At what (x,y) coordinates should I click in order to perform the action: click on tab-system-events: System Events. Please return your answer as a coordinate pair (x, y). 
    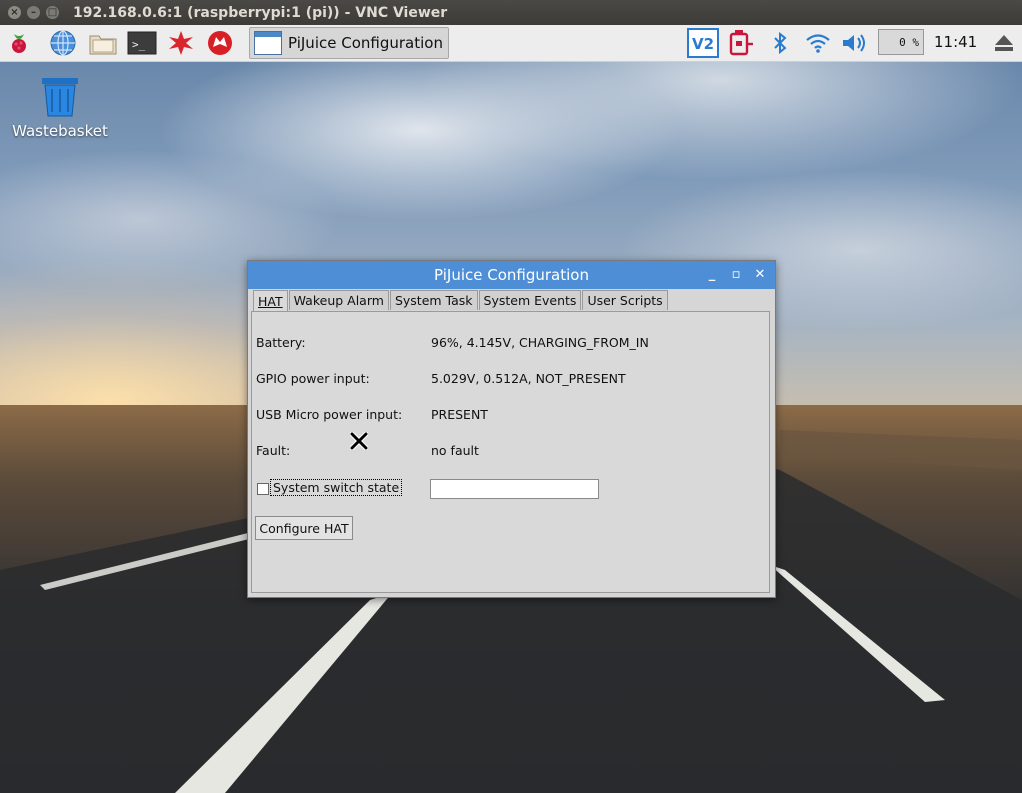
    Looking at the image, I should click on (530, 300).